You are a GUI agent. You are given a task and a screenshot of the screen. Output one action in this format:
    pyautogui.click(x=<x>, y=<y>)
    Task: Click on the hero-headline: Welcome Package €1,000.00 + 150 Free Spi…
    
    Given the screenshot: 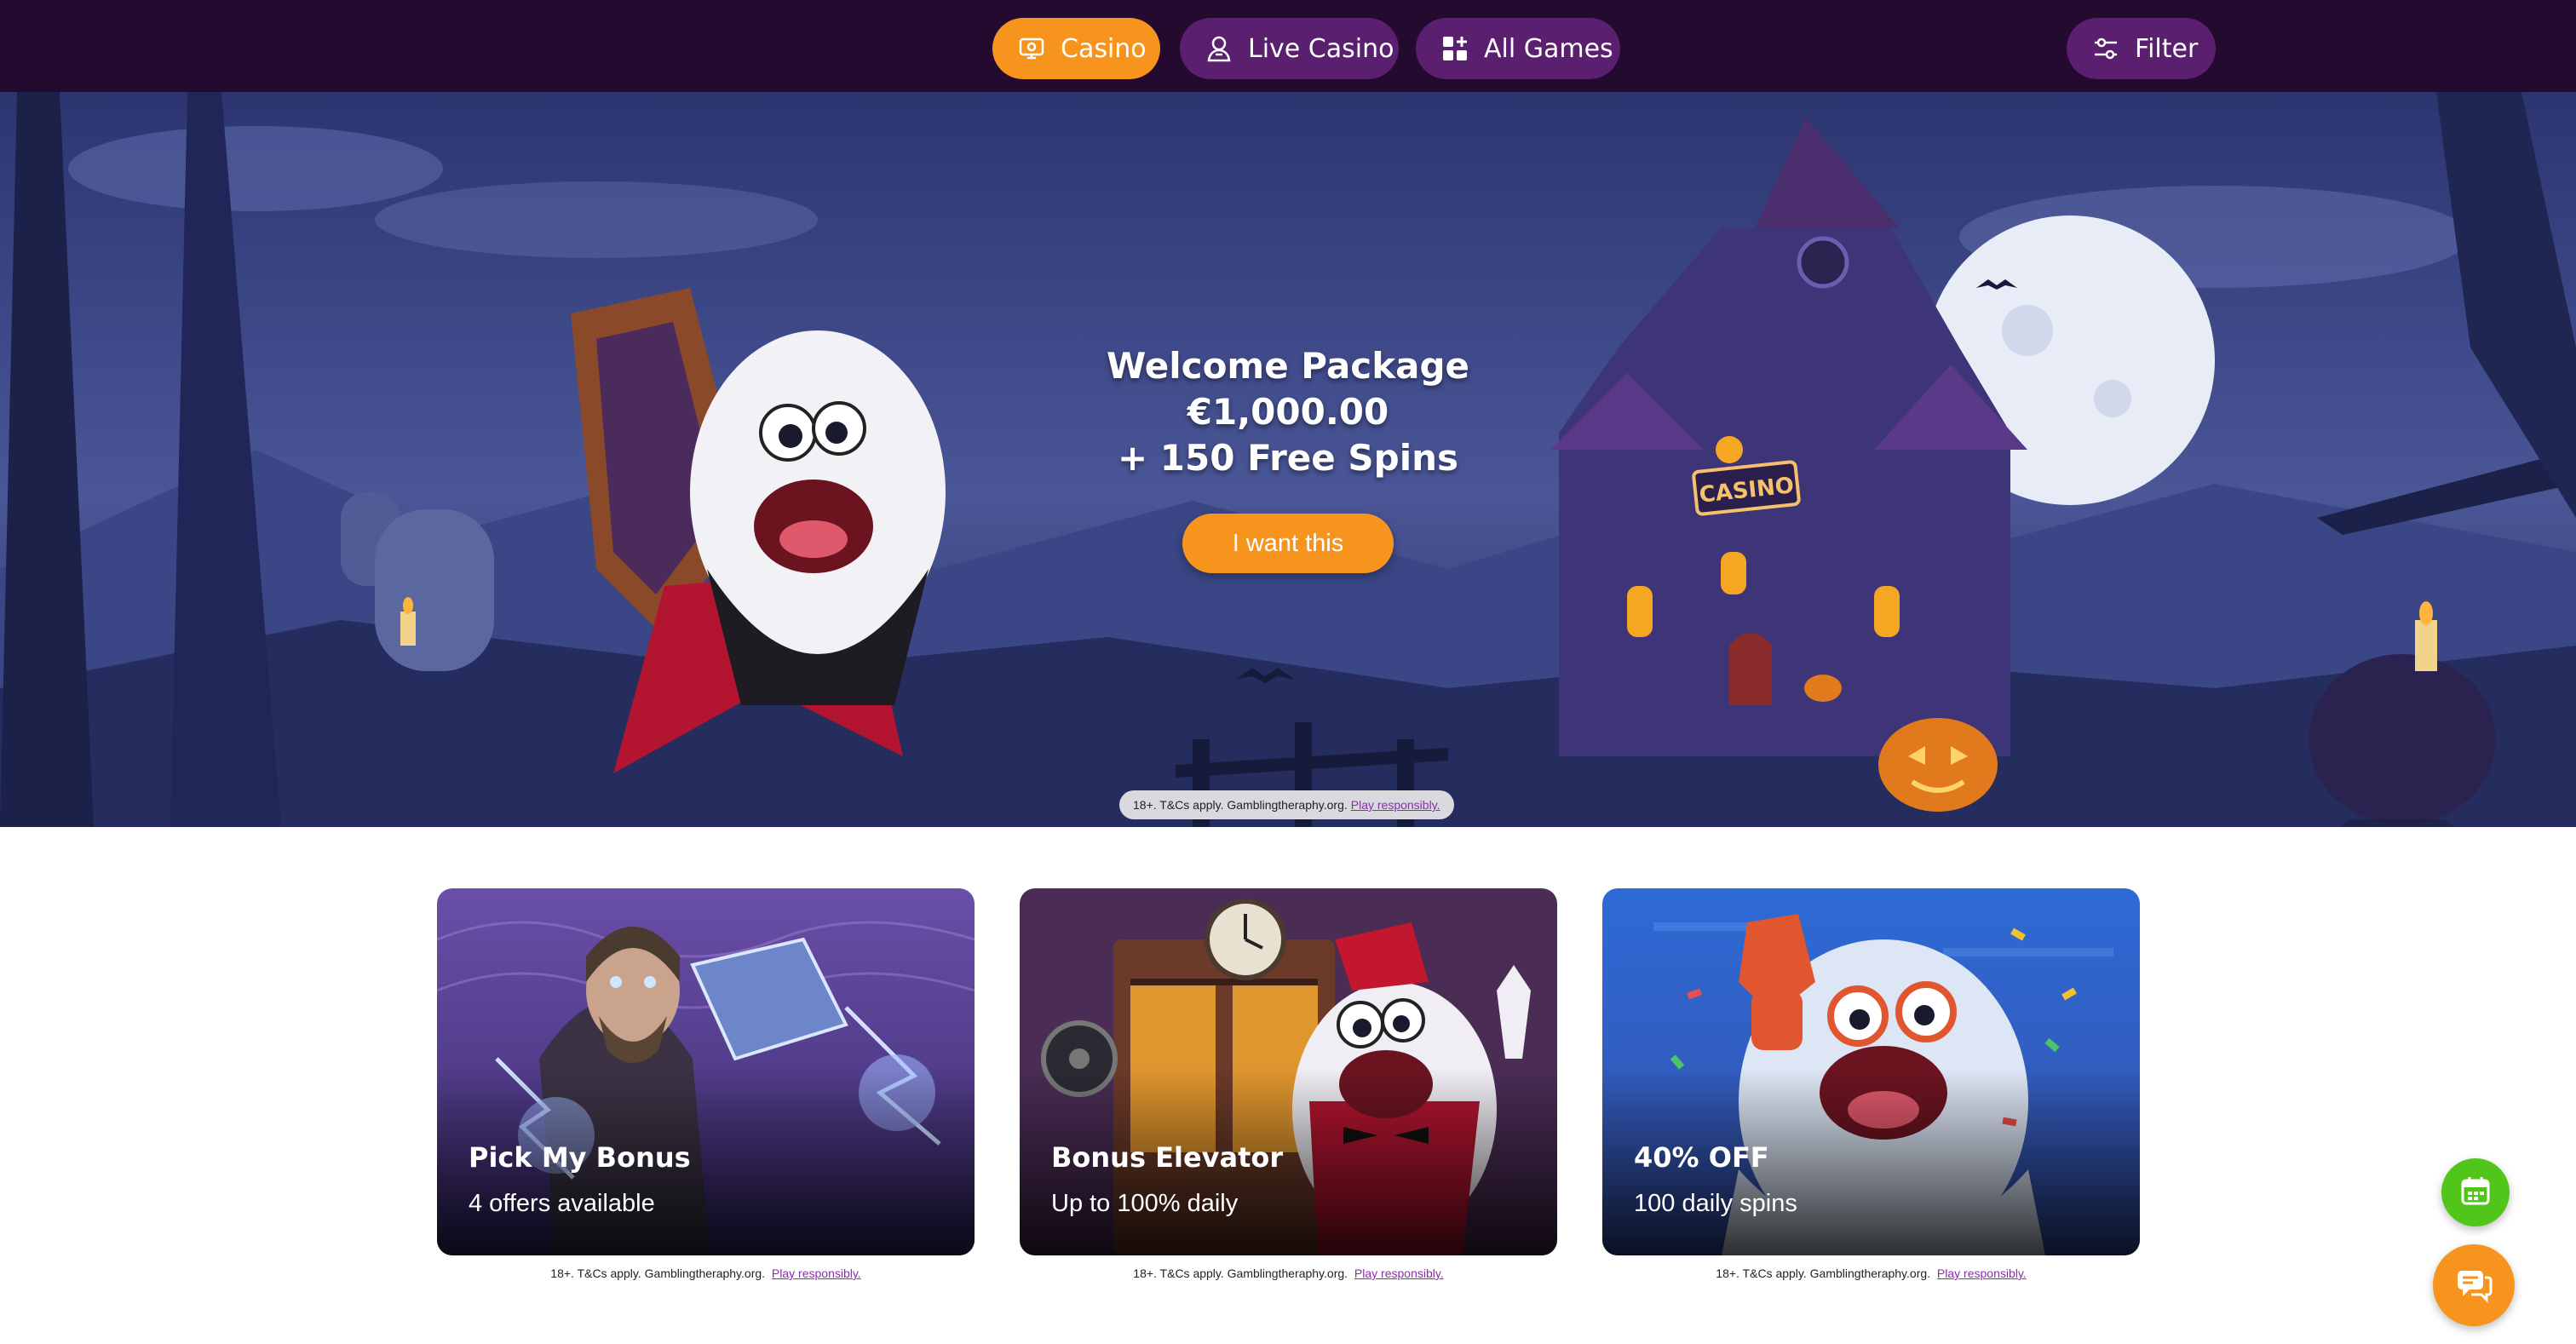 What is the action you would take?
    pyautogui.click(x=1288, y=412)
    